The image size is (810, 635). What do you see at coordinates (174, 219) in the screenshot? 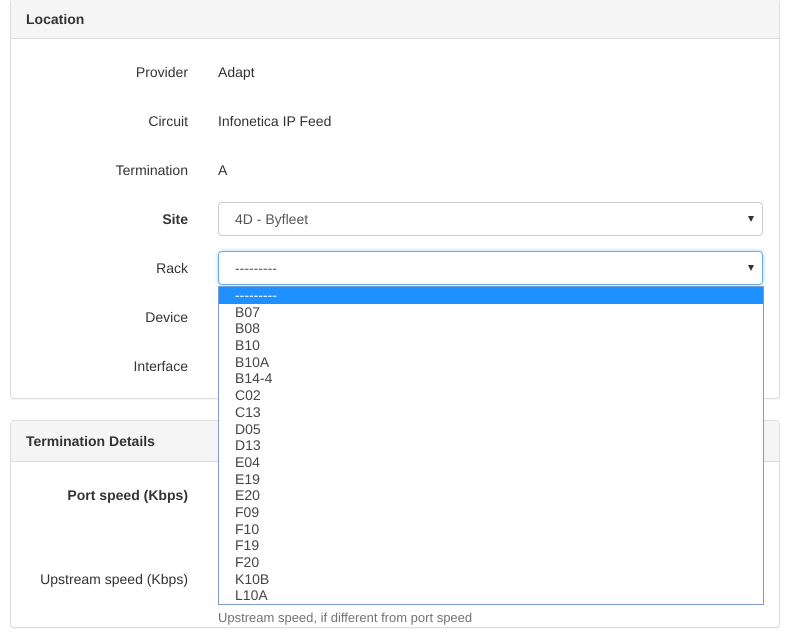
I see `field-label: Site` at bounding box center [174, 219].